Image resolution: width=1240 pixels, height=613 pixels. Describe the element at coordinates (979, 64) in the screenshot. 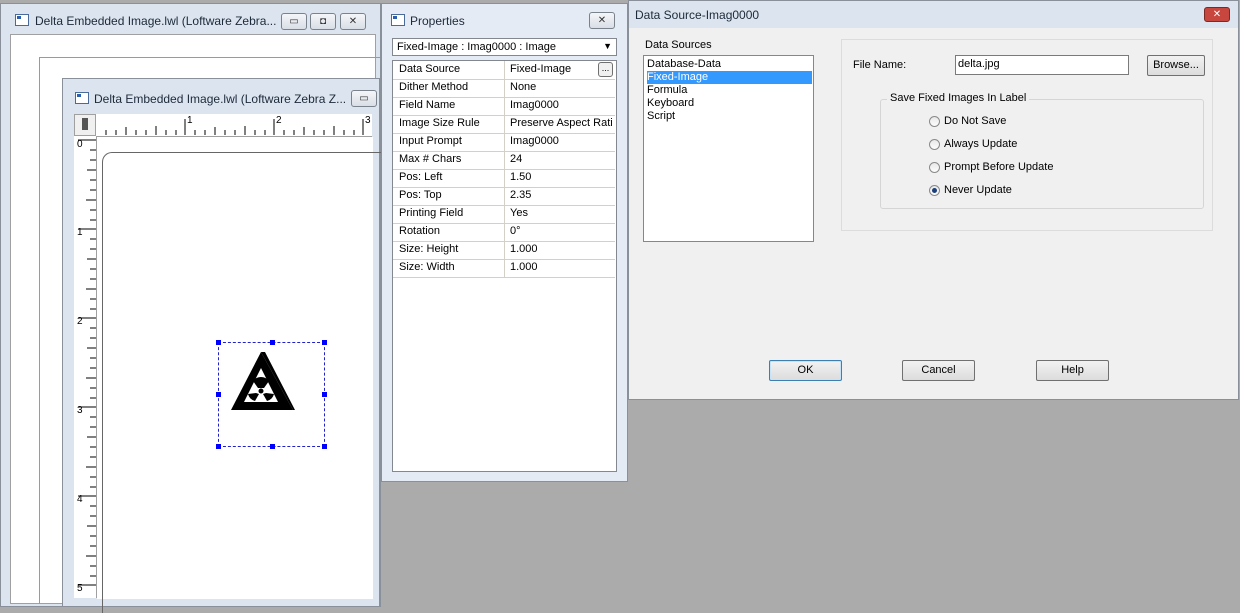

I see `file-name-value: delta.jpg` at that location.